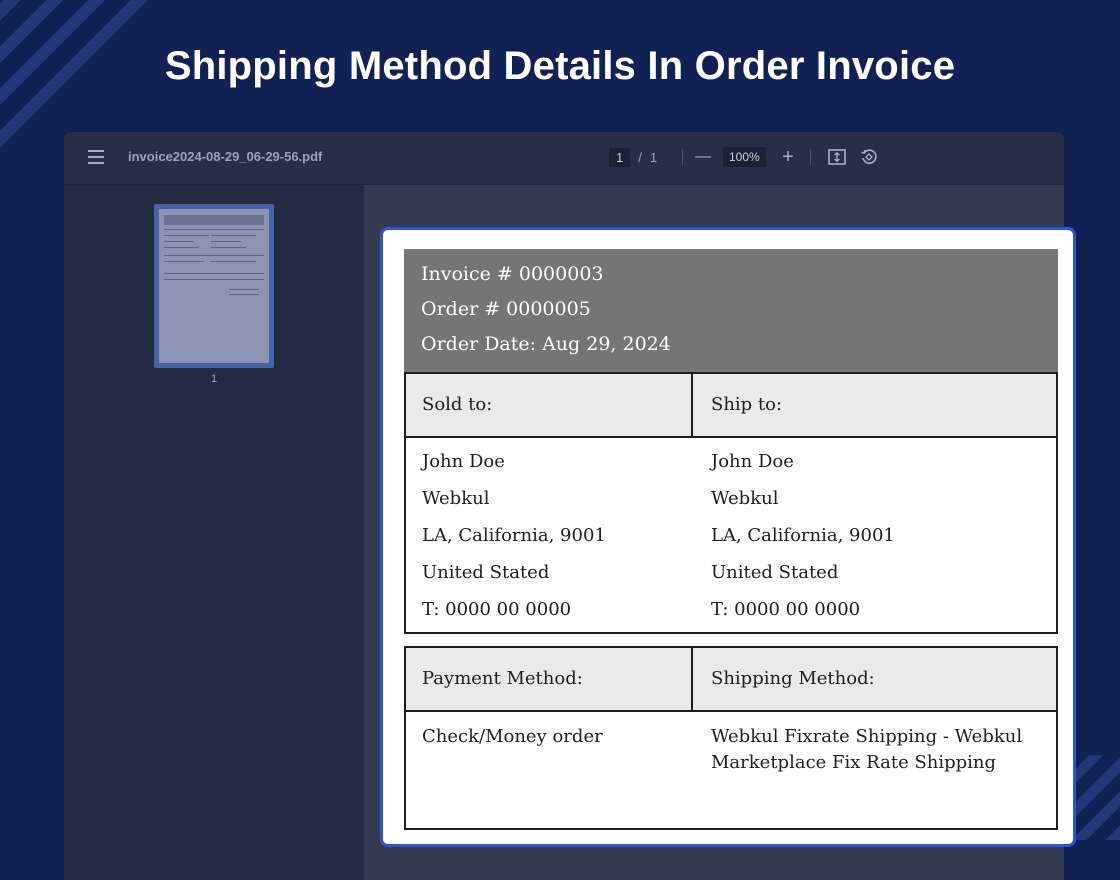 This screenshot has width=1120, height=880. I want to click on ship-to-company: Webkul, so click(745, 498).